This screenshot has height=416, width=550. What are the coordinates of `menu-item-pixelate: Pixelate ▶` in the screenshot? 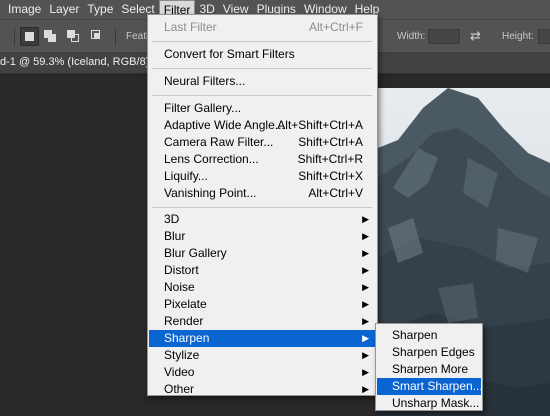 It's located at (262, 304).